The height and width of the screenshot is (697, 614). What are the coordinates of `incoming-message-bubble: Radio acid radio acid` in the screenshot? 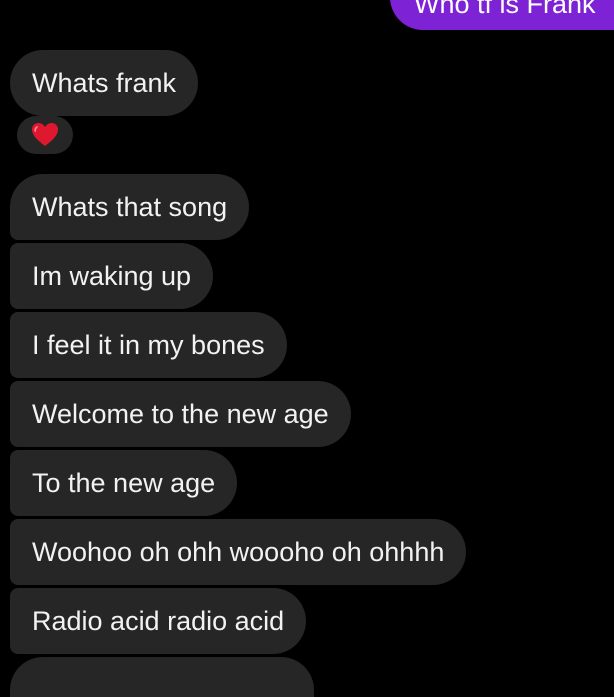 It's located at (158, 621).